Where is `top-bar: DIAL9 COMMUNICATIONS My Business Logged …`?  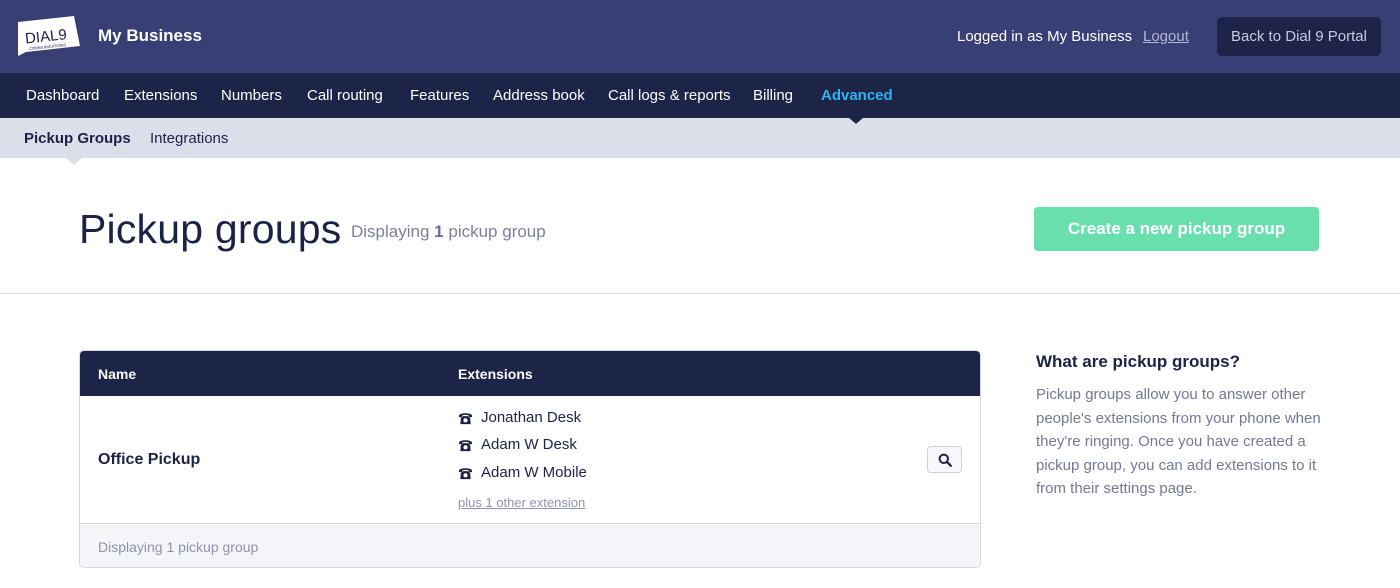
top-bar: DIAL9 COMMUNICATIONS My Business Logged … is located at coordinates (700, 36).